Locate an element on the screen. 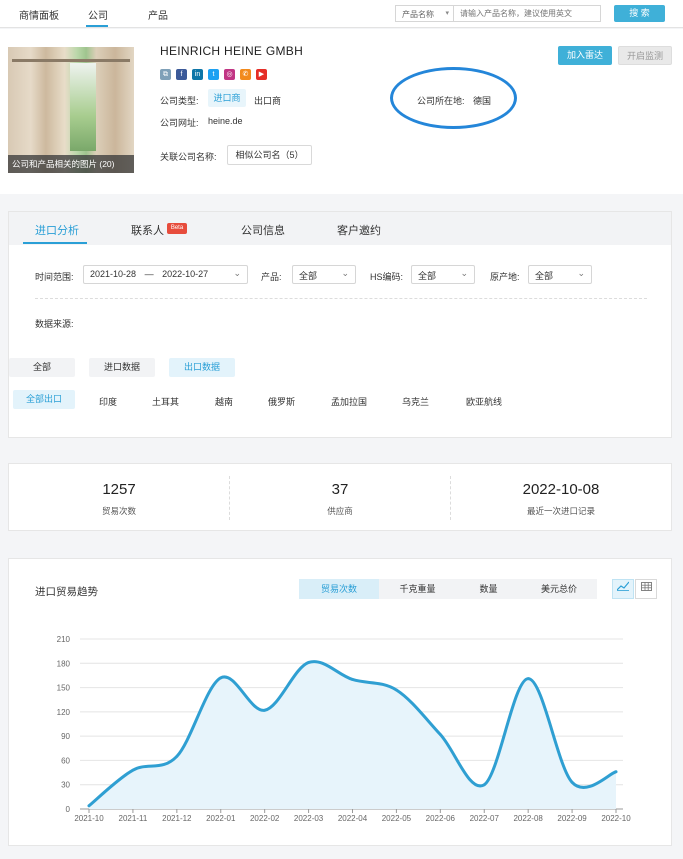 The width and height of the screenshot is (683, 859). link-icon: ⧉ is located at coordinates (165, 74).